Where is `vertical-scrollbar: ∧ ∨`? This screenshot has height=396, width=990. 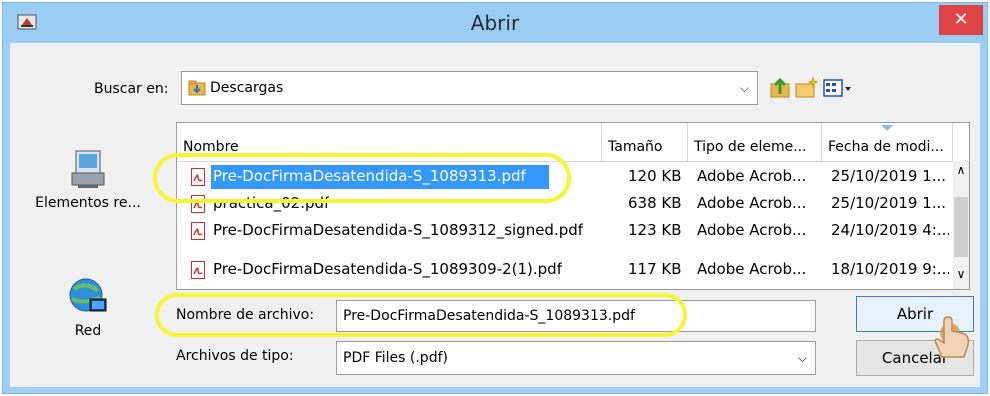
vertical-scrollbar: ∧ ∨ is located at coordinates (961, 225).